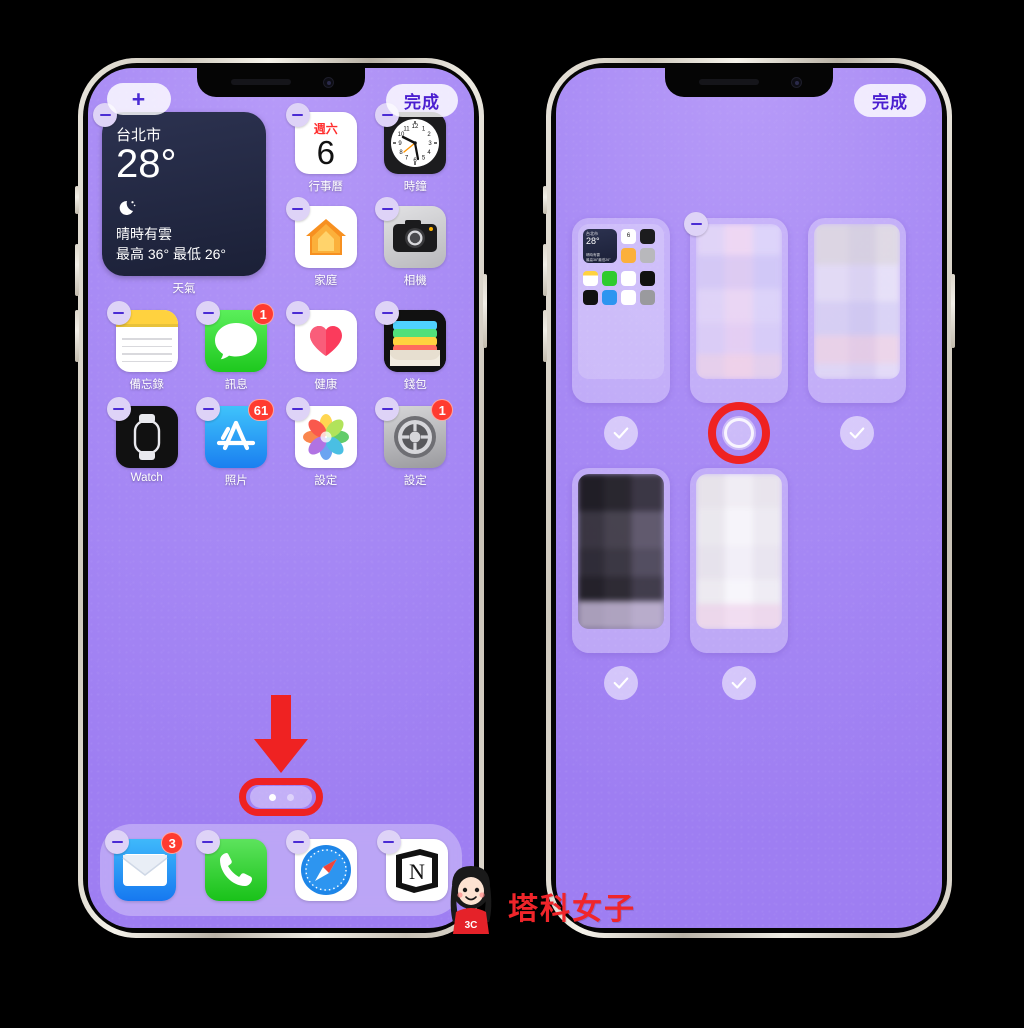 The image size is (1024, 1028). Describe the element at coordinates (416, 148) in the screenshot. I see `app-clock: 12 3 69 12 45 78 10 11 時鐘` at that location.